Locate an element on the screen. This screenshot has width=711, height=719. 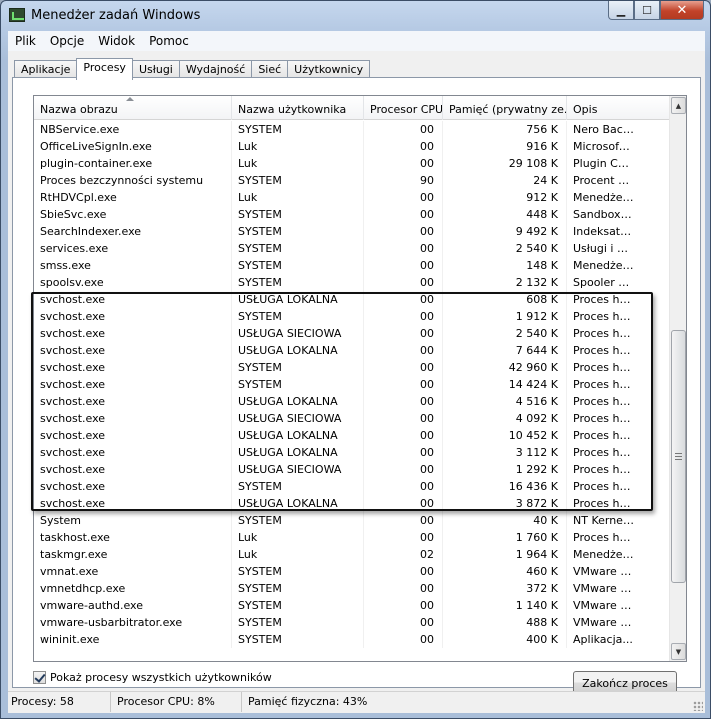
cell-memory: 3 112 K is located at coordinates (505, 452).